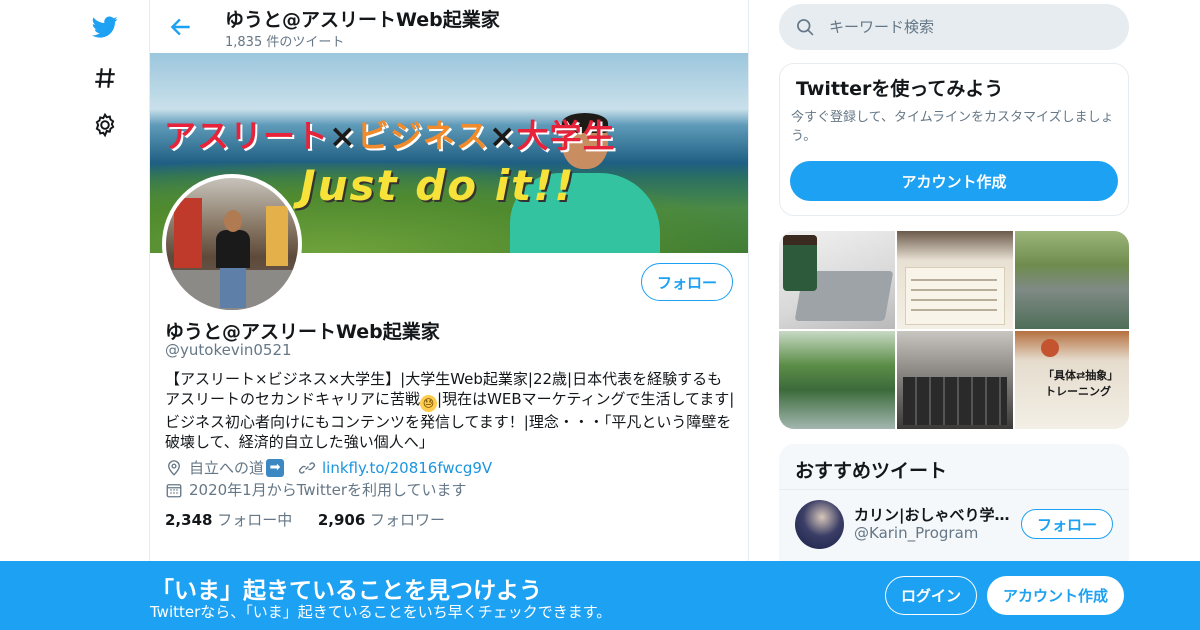 Image resolution: width=1200 pixels, height=630 pixels. Describe the element at coordinates (955, 296) in the screenshot. I see `media-book-page` at that location.